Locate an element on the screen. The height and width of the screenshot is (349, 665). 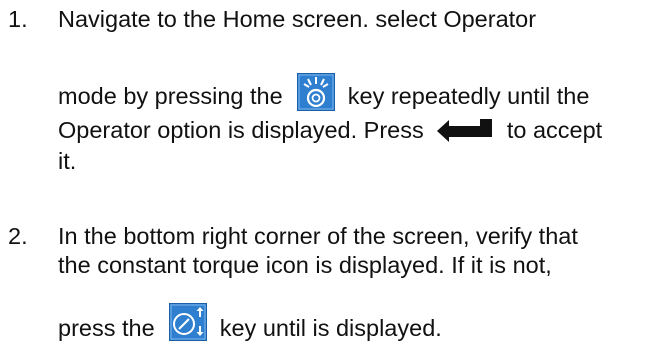
step-number: 2. is located at coordinates (18, 236).